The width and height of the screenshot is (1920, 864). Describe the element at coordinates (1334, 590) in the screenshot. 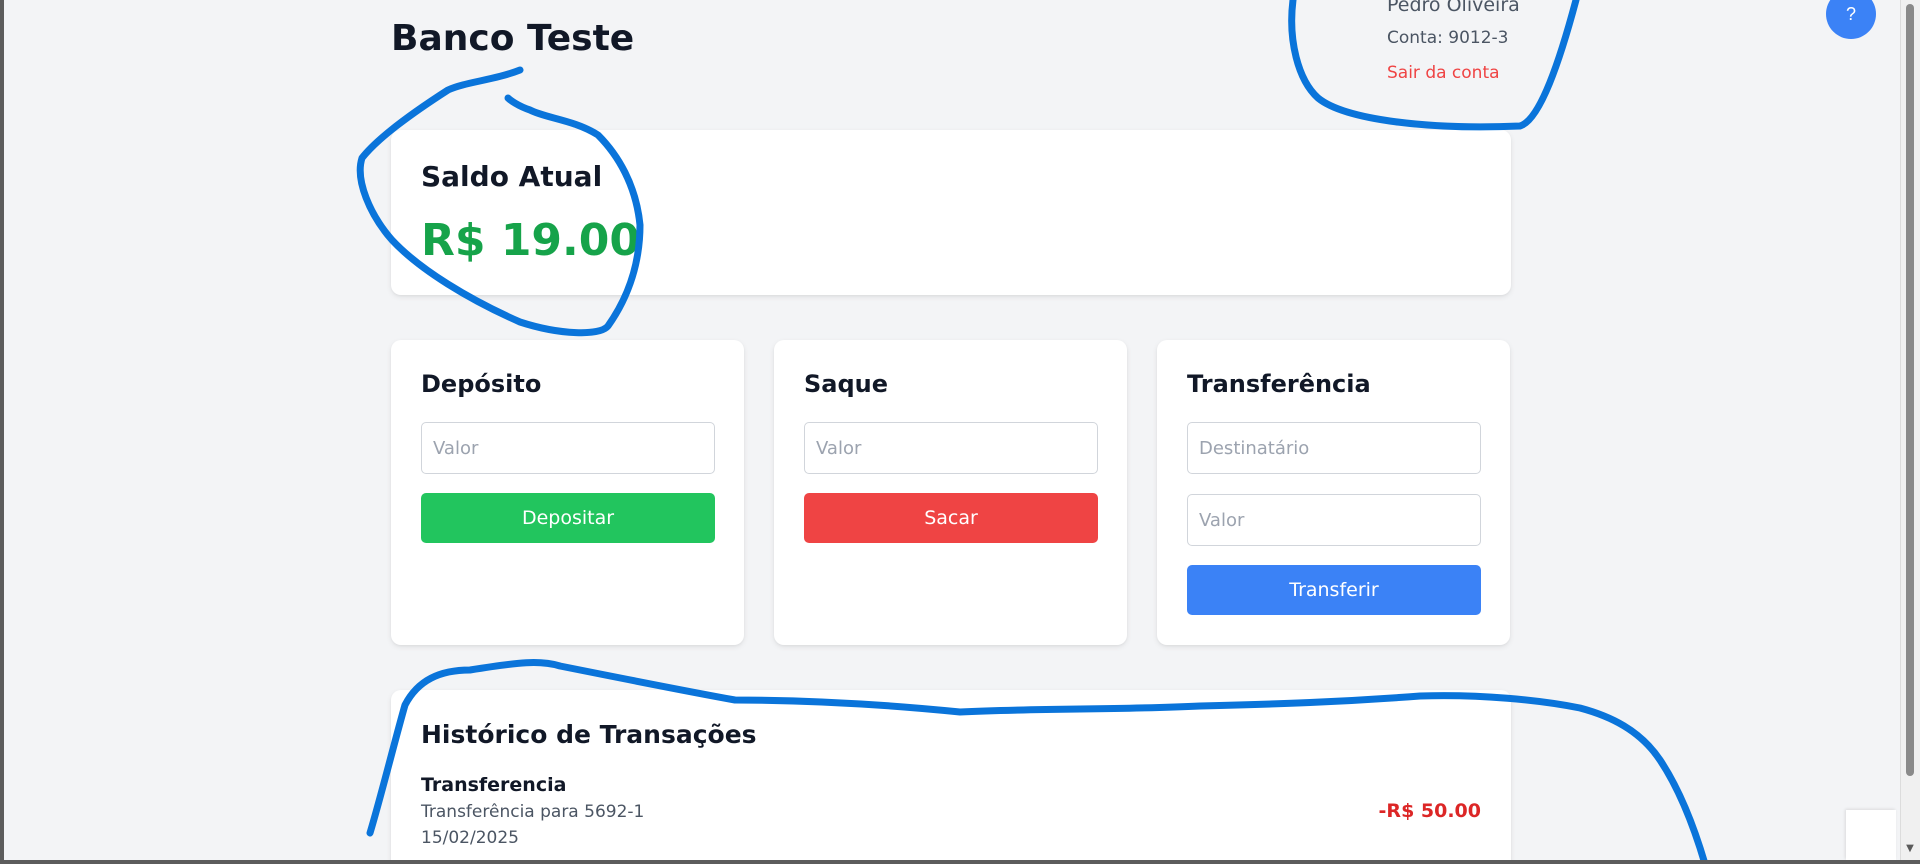

I see `transfer-button: Transferir` at that location.